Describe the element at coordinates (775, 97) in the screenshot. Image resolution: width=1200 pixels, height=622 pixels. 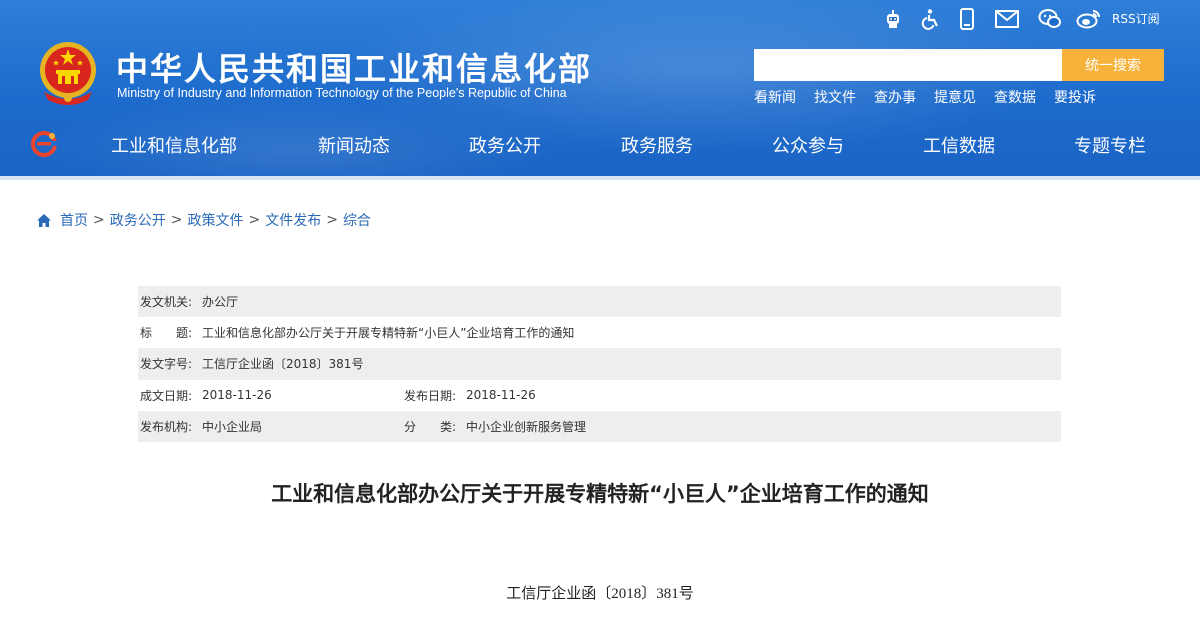
I see `quick-link-news: 看新闻` at that location.